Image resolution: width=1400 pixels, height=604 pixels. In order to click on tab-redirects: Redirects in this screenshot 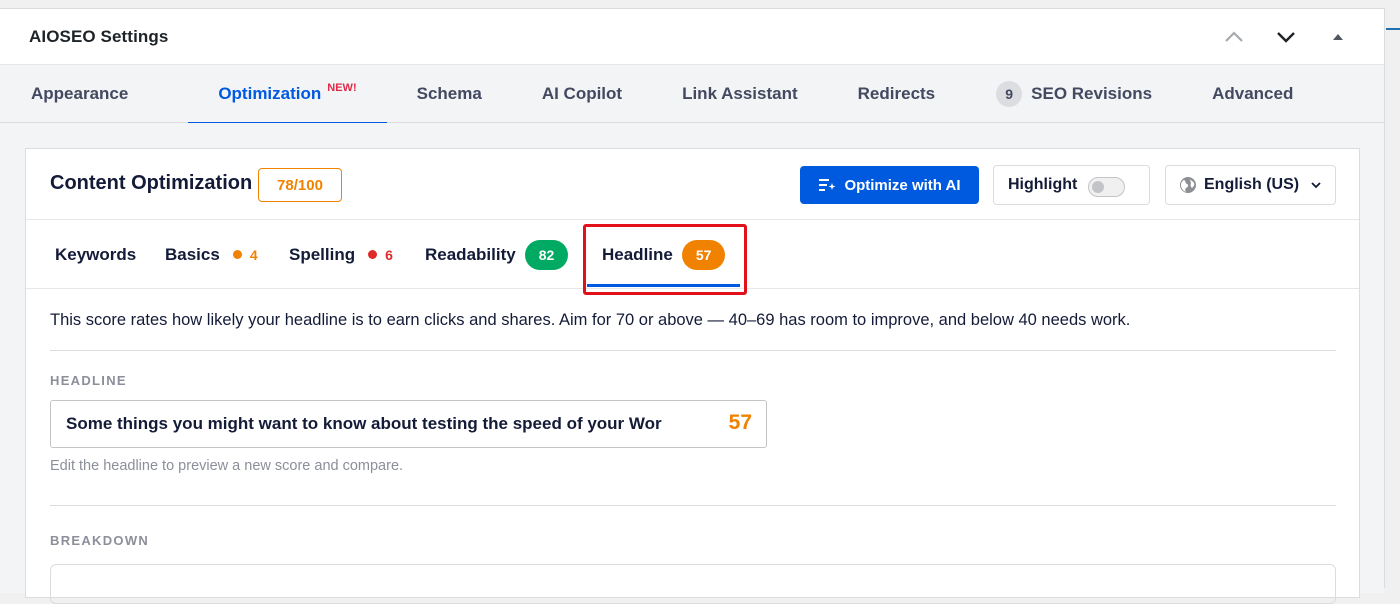, I will do `click(896, 94)`.